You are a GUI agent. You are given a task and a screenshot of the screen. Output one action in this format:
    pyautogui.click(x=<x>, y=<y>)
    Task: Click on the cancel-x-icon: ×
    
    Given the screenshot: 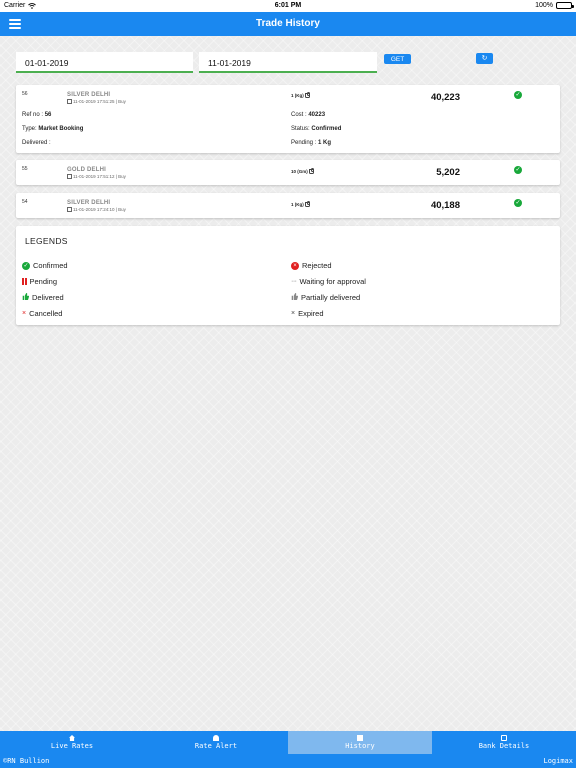 What is the action you would take?
    pyautogui.click(x=24, y=313)
    